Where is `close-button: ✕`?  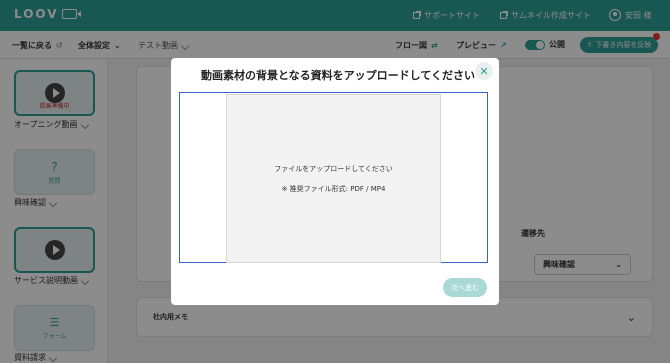 close-button: ✕ is located at coordinates (484, 71).